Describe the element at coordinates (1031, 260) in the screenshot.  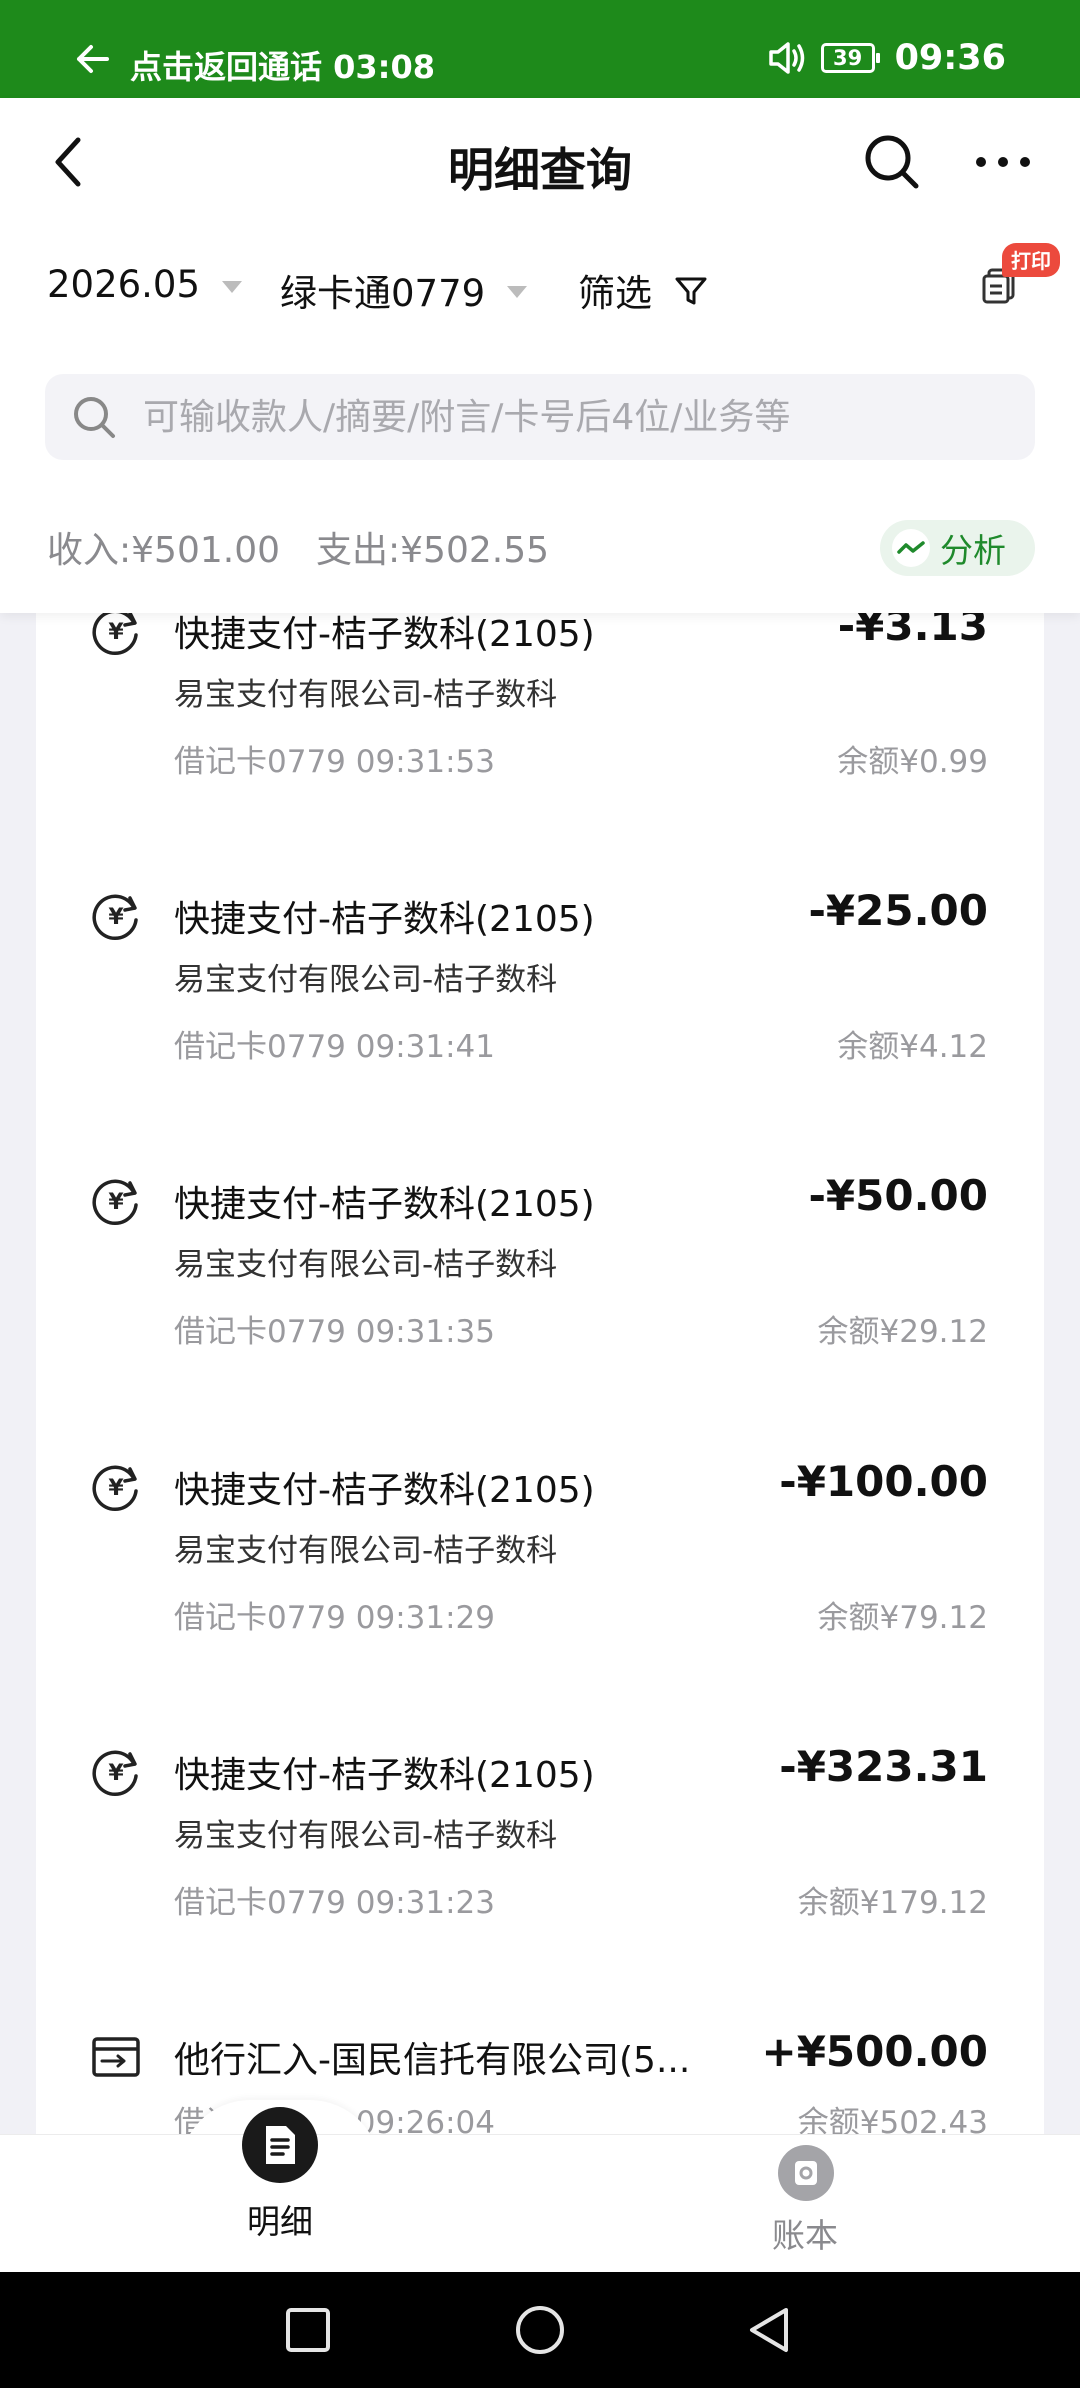
I see `print-badge: 打印` at that location.